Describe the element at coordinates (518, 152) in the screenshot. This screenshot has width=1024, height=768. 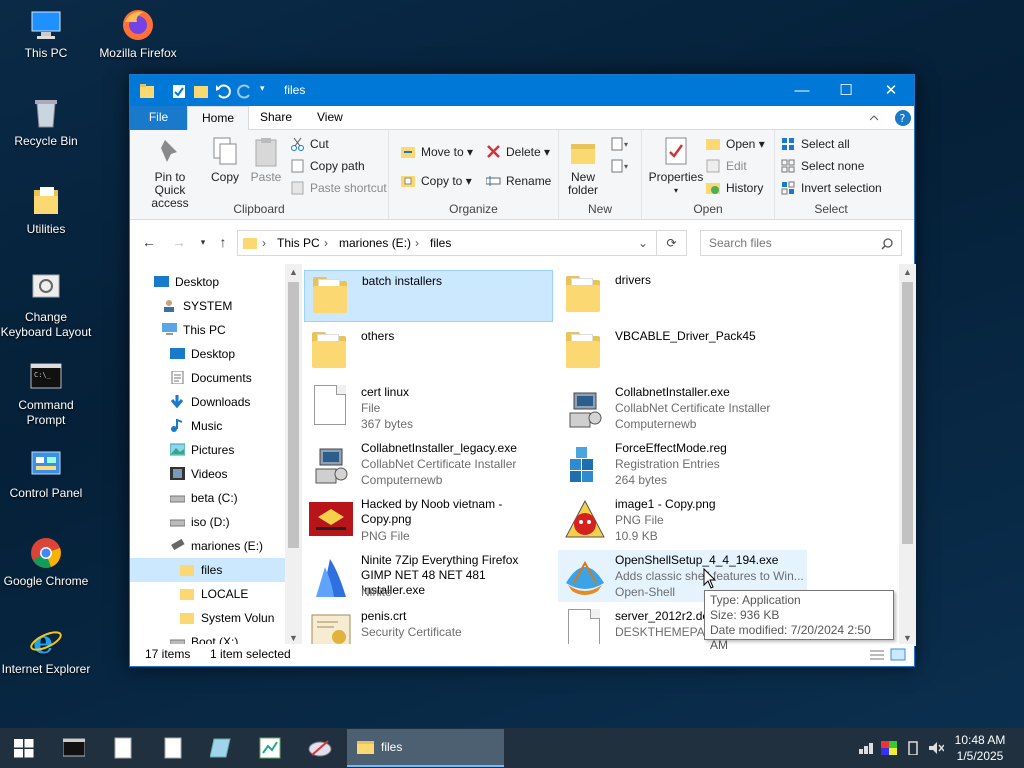
I see `delete-button: Delete ▾` at that location.